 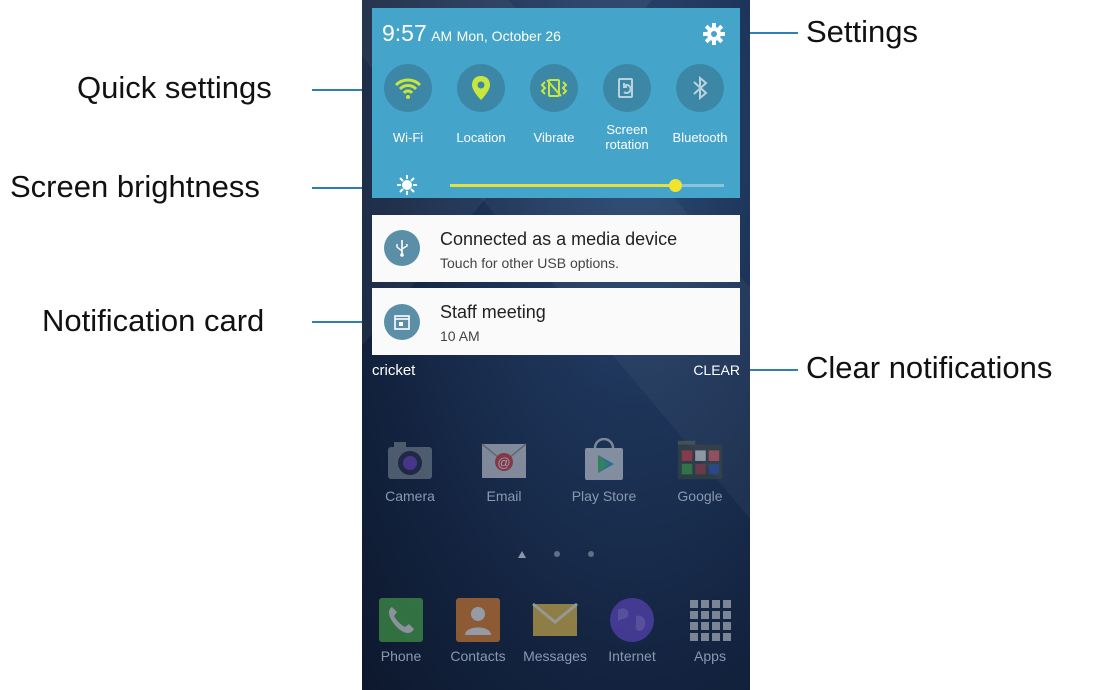 I want to click on dock-app-phone: Phone, so click(x=401, y=630).